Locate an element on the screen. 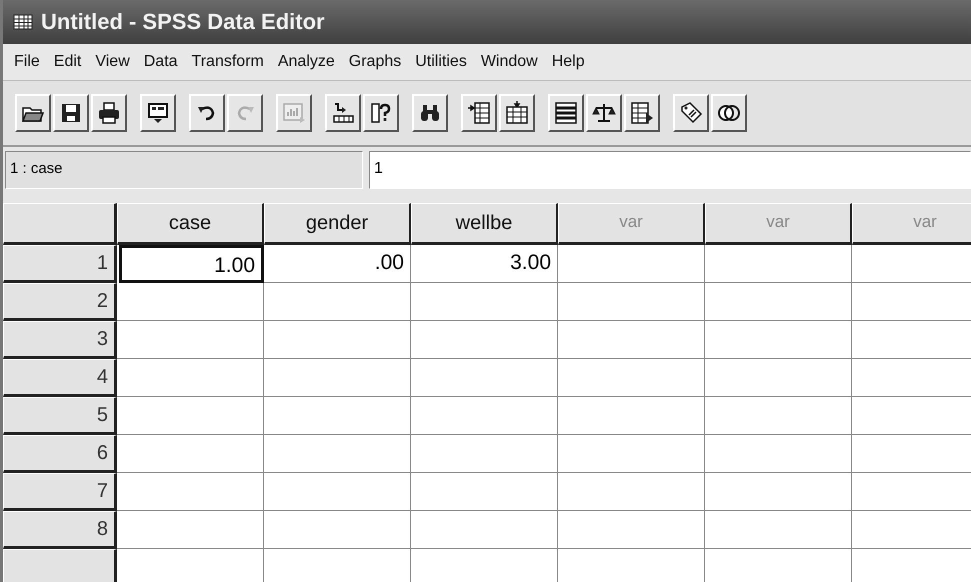  row-header: 8 is located at coordinates (60, 530).